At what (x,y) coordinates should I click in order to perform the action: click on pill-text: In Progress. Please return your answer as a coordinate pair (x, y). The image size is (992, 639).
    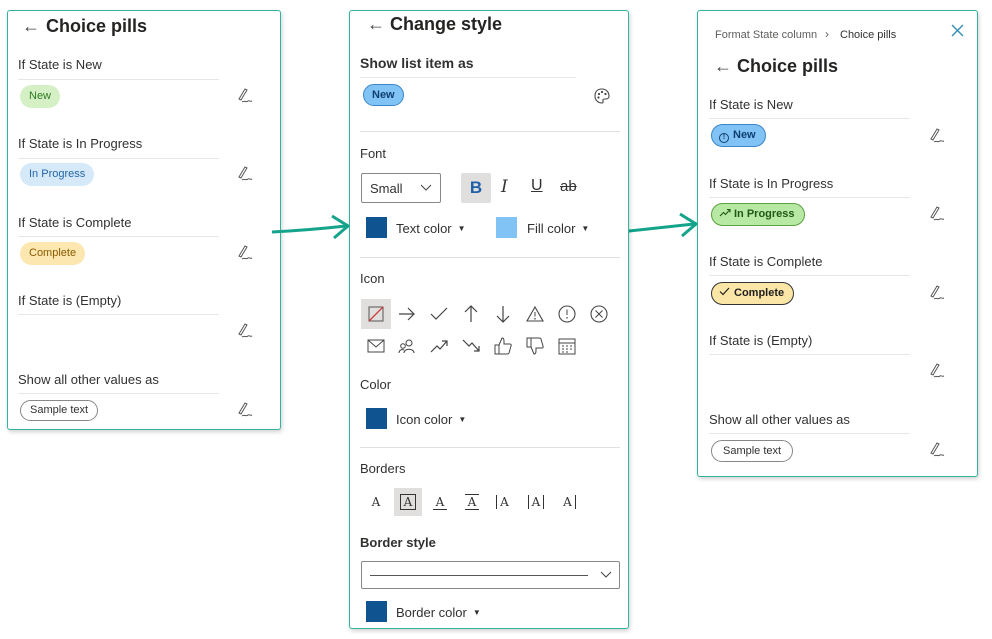
    Looking at the image, I should click on (764, 214).